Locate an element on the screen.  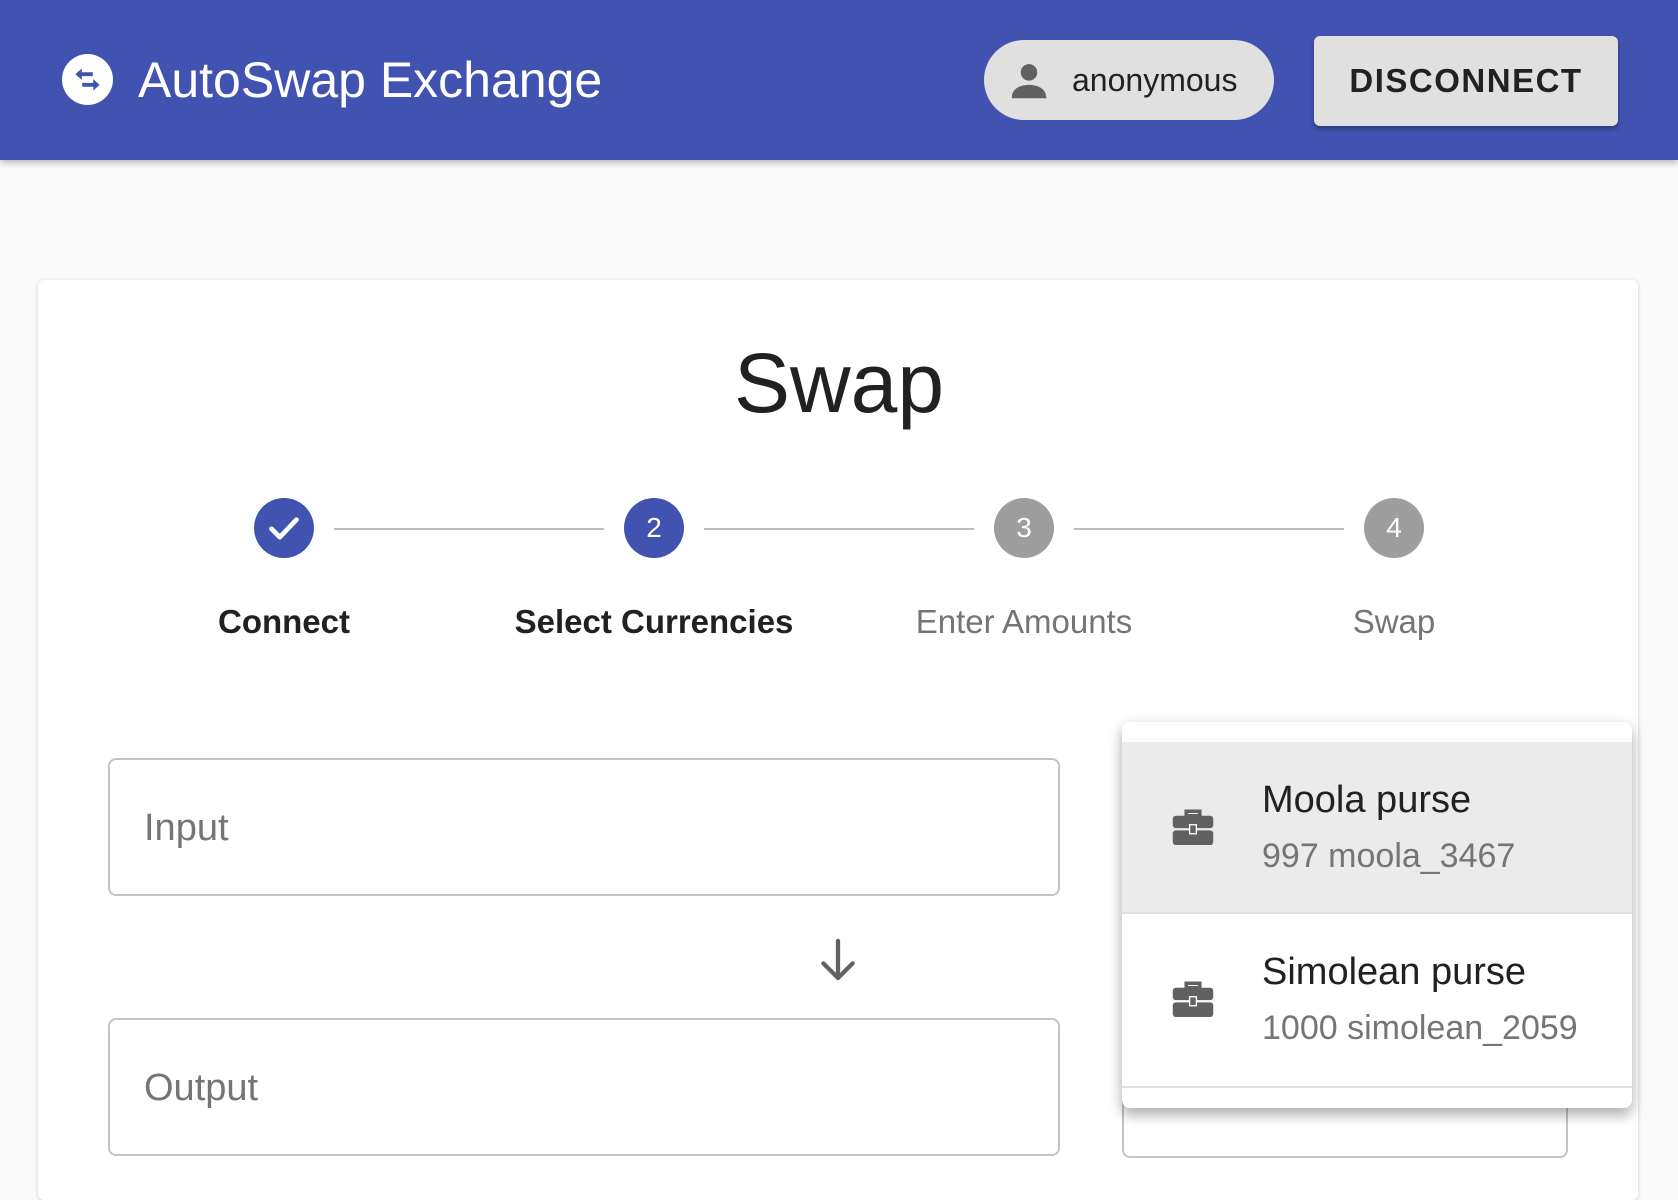
check-icon is located at coordinates (284, 528).